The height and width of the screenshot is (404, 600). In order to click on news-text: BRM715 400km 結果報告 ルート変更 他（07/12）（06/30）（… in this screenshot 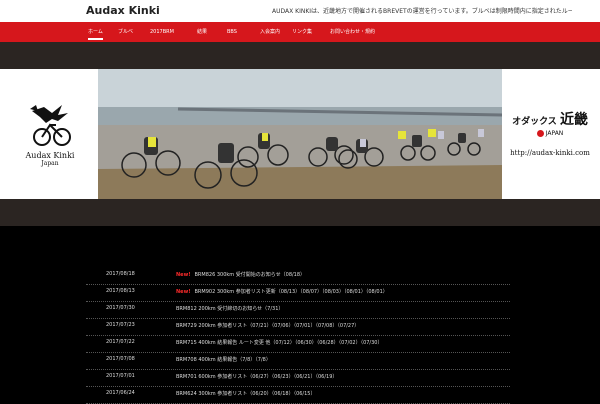, I will do `click(279, 343)`.